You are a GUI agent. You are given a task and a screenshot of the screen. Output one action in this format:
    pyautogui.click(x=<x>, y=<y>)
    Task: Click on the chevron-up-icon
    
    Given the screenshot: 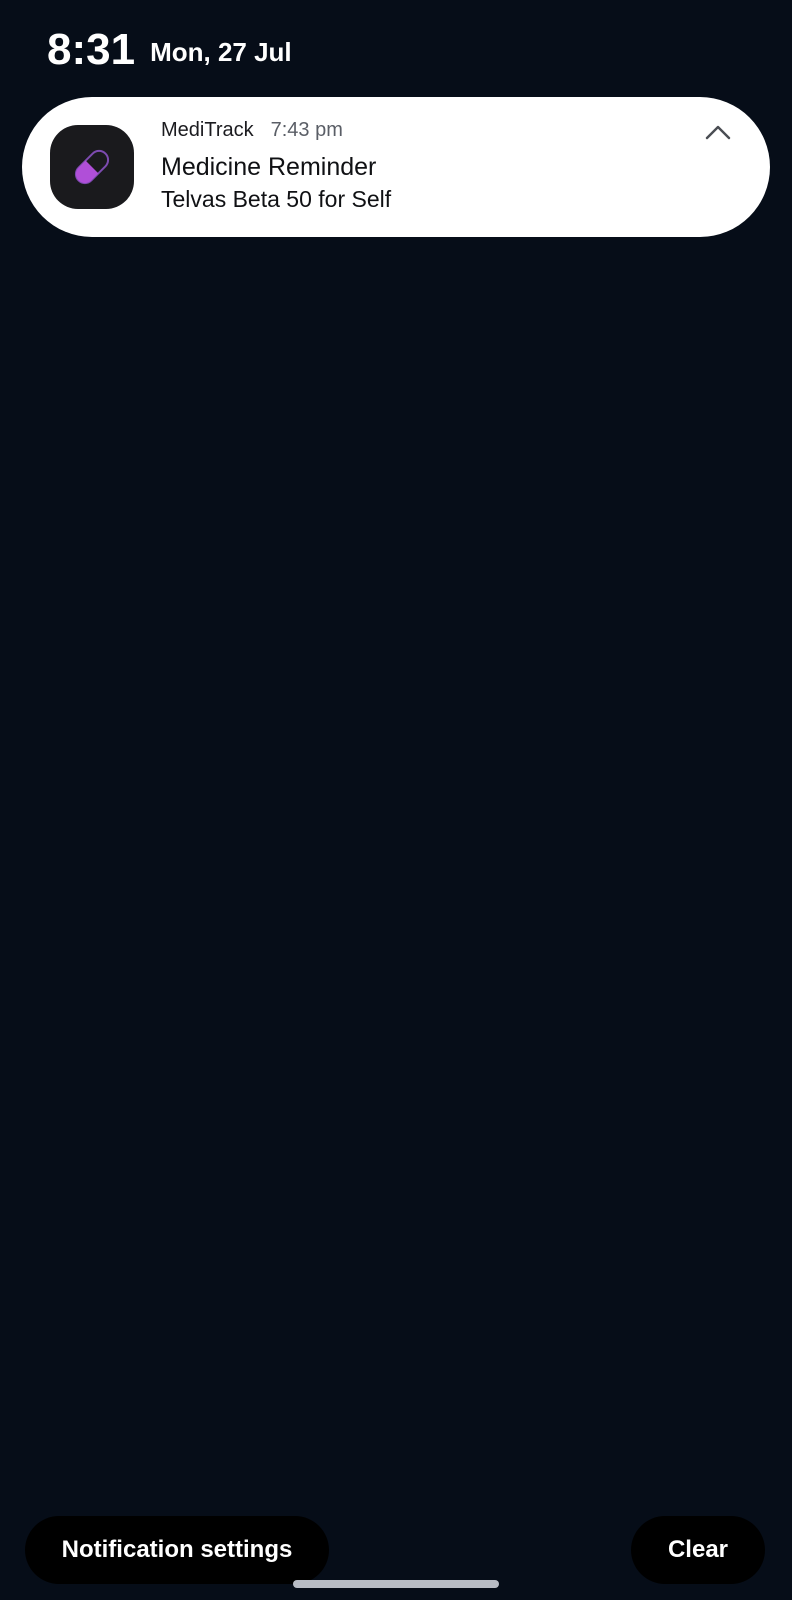 What is the action you would take?
    pyautogui.click(x=718, y=132)
    